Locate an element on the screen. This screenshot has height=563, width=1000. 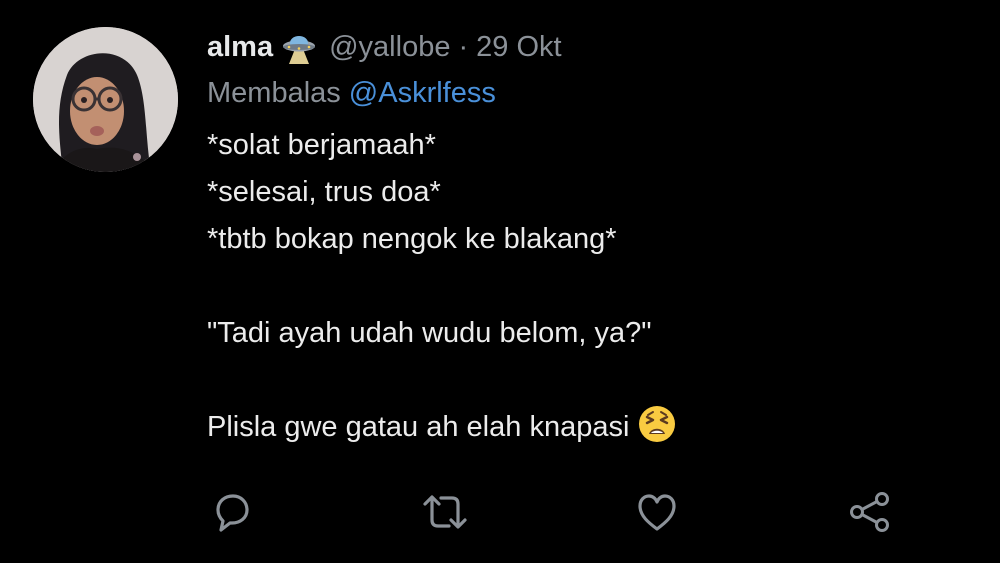
tired-face-icon is located at coordinates (657, 424).